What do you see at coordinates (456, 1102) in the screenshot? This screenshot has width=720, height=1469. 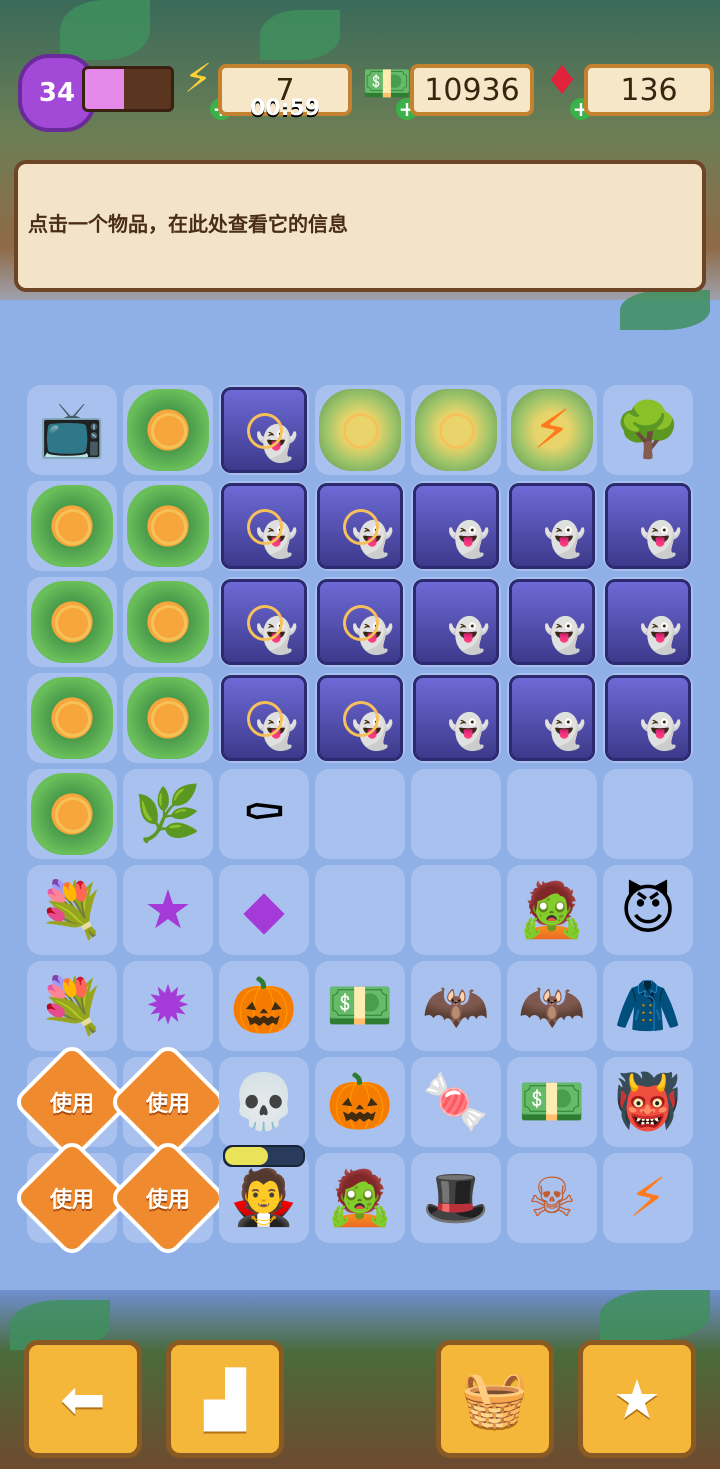 I see `board-cell: 🍬` at bounding box center [456, 1102].